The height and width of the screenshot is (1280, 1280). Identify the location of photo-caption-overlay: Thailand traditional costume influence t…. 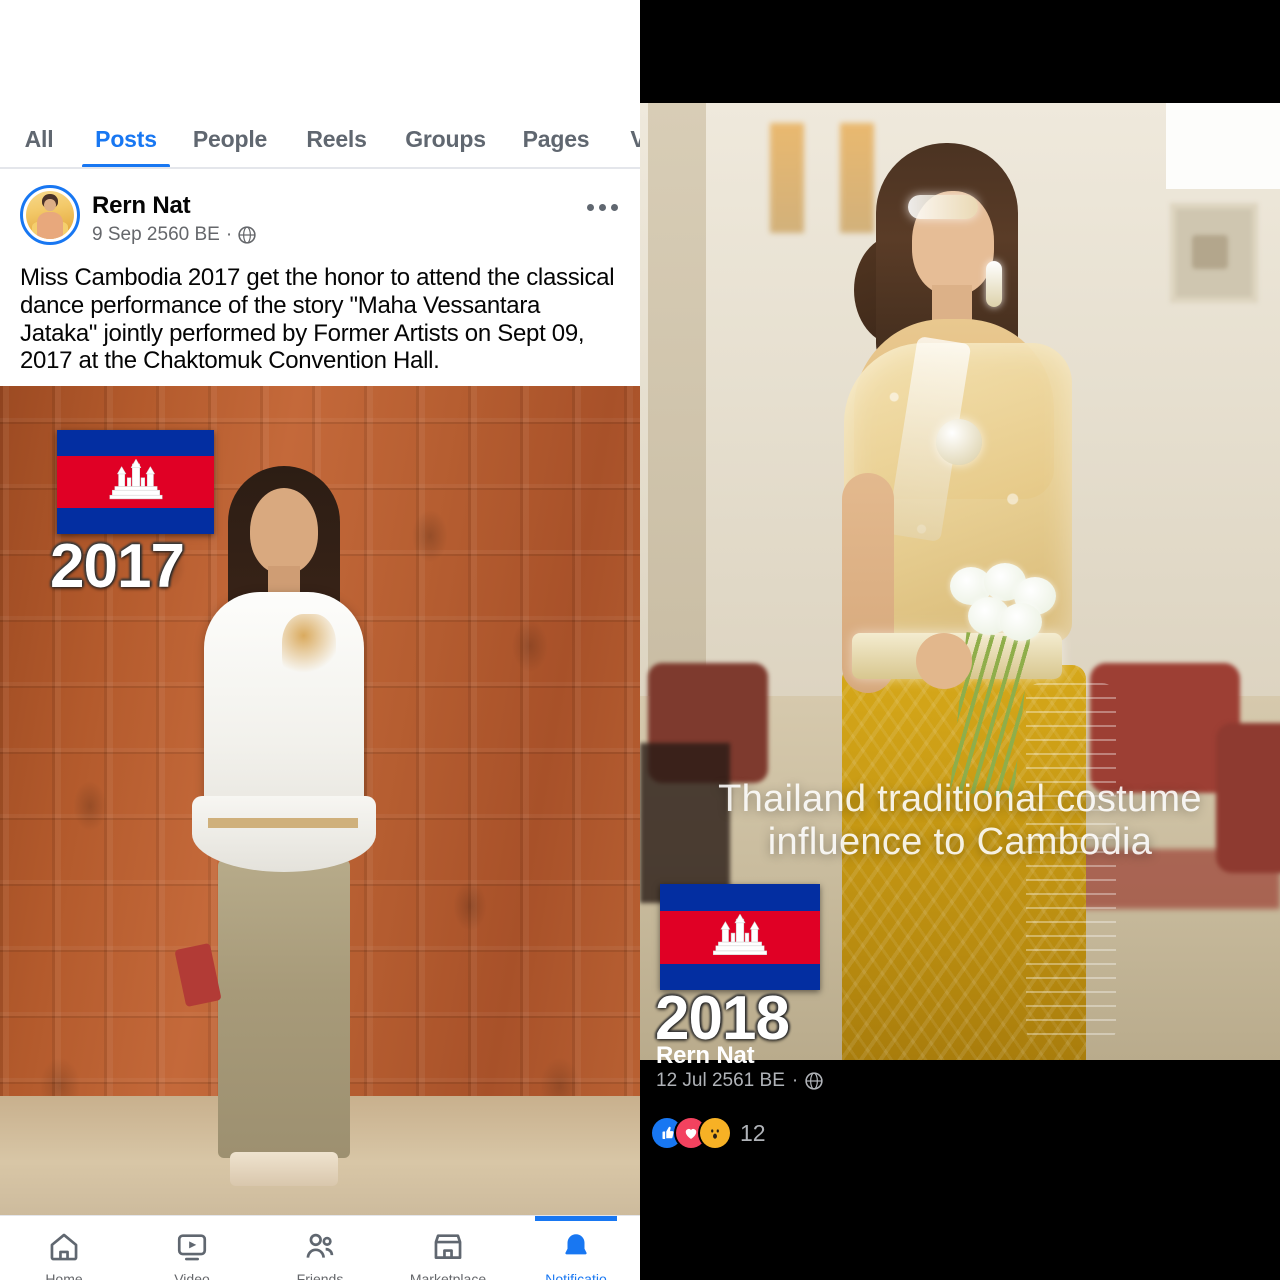
(960, 820).